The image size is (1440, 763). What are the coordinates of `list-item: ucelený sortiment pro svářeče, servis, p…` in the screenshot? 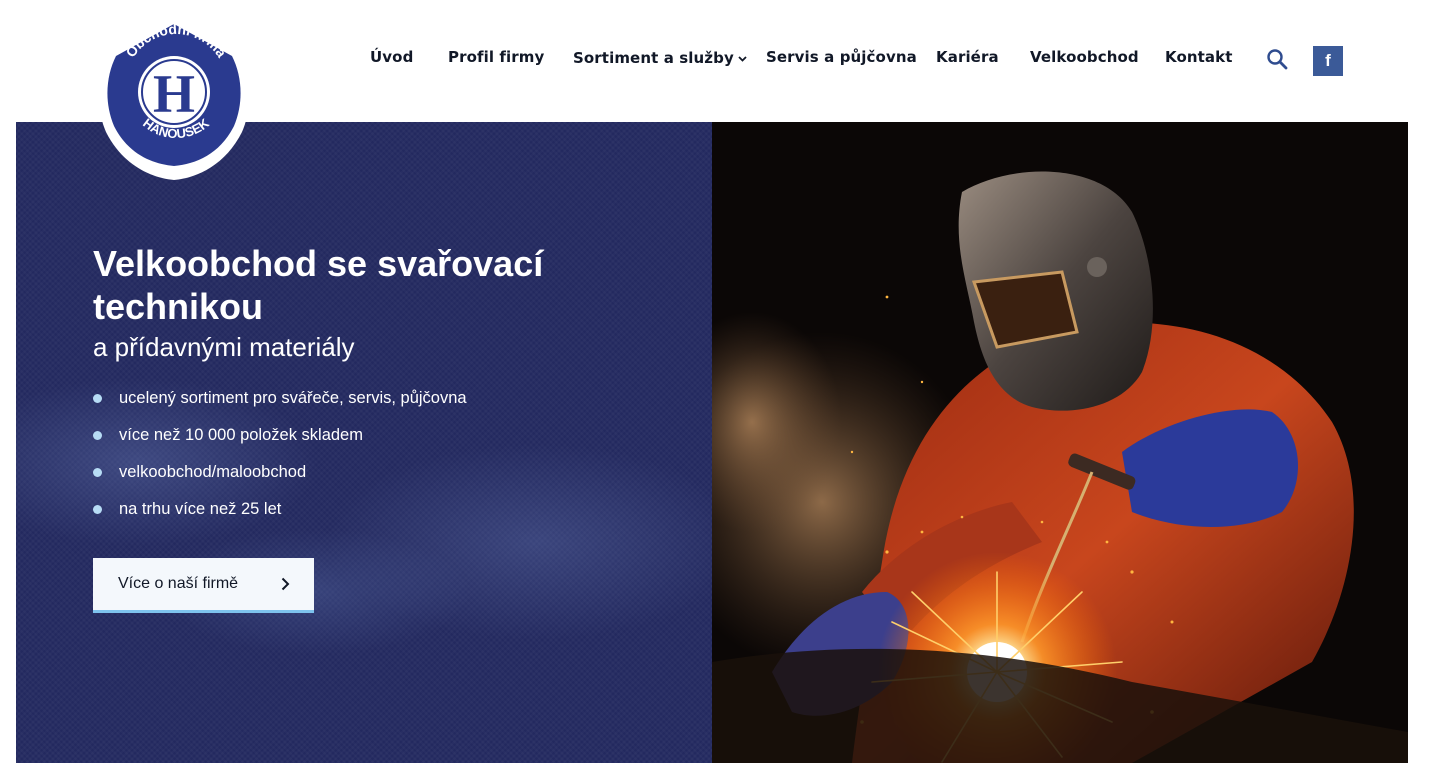 It's located at (280, 405).